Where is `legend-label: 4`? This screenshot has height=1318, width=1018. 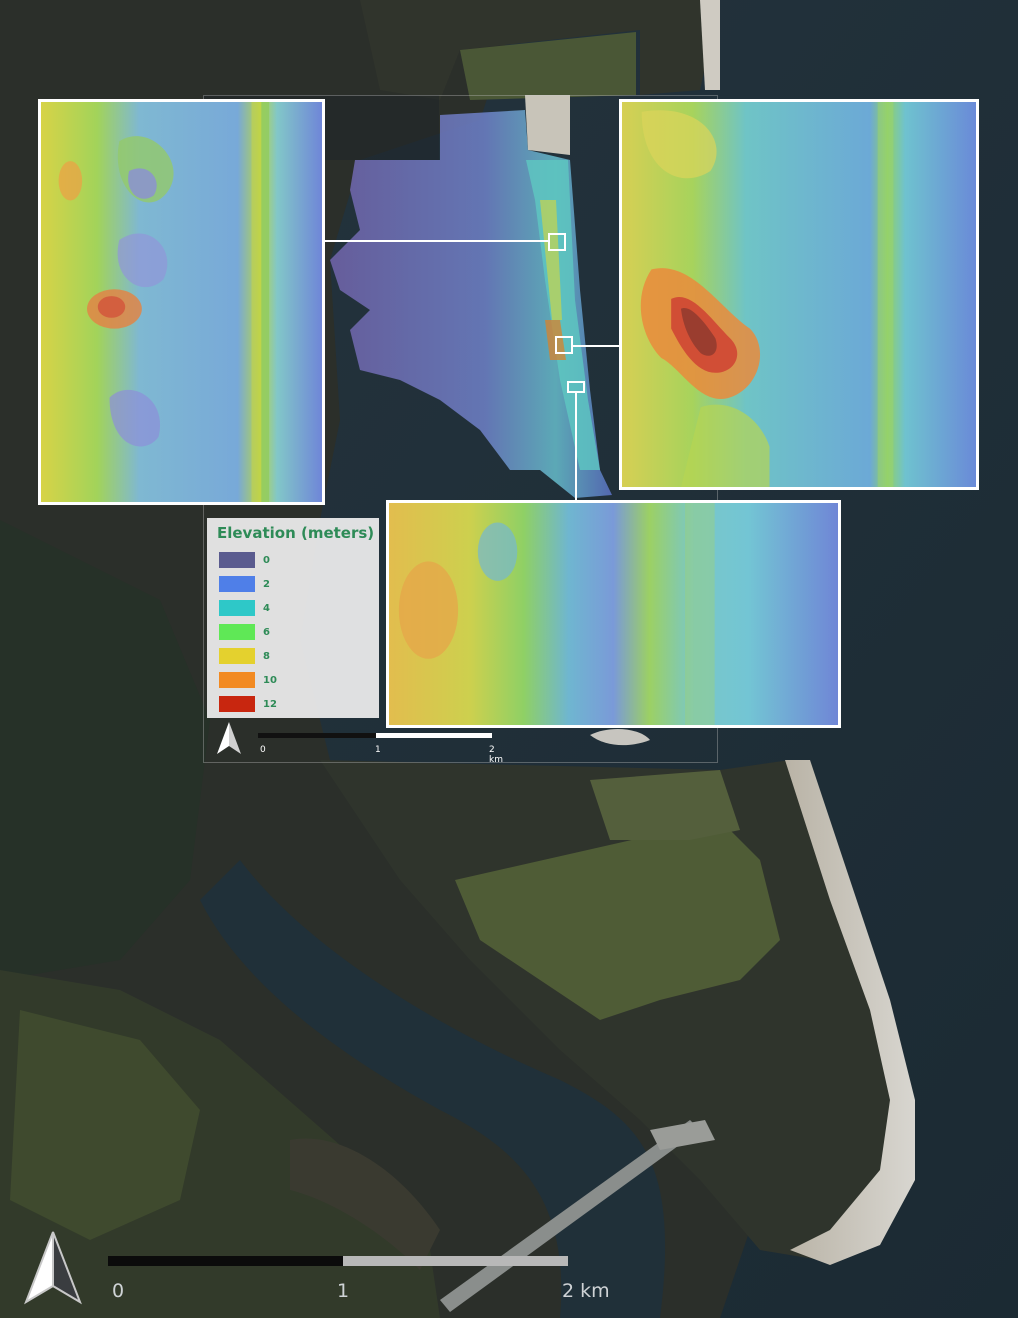 legend-label: 4 is located at coordinates (266, 608).